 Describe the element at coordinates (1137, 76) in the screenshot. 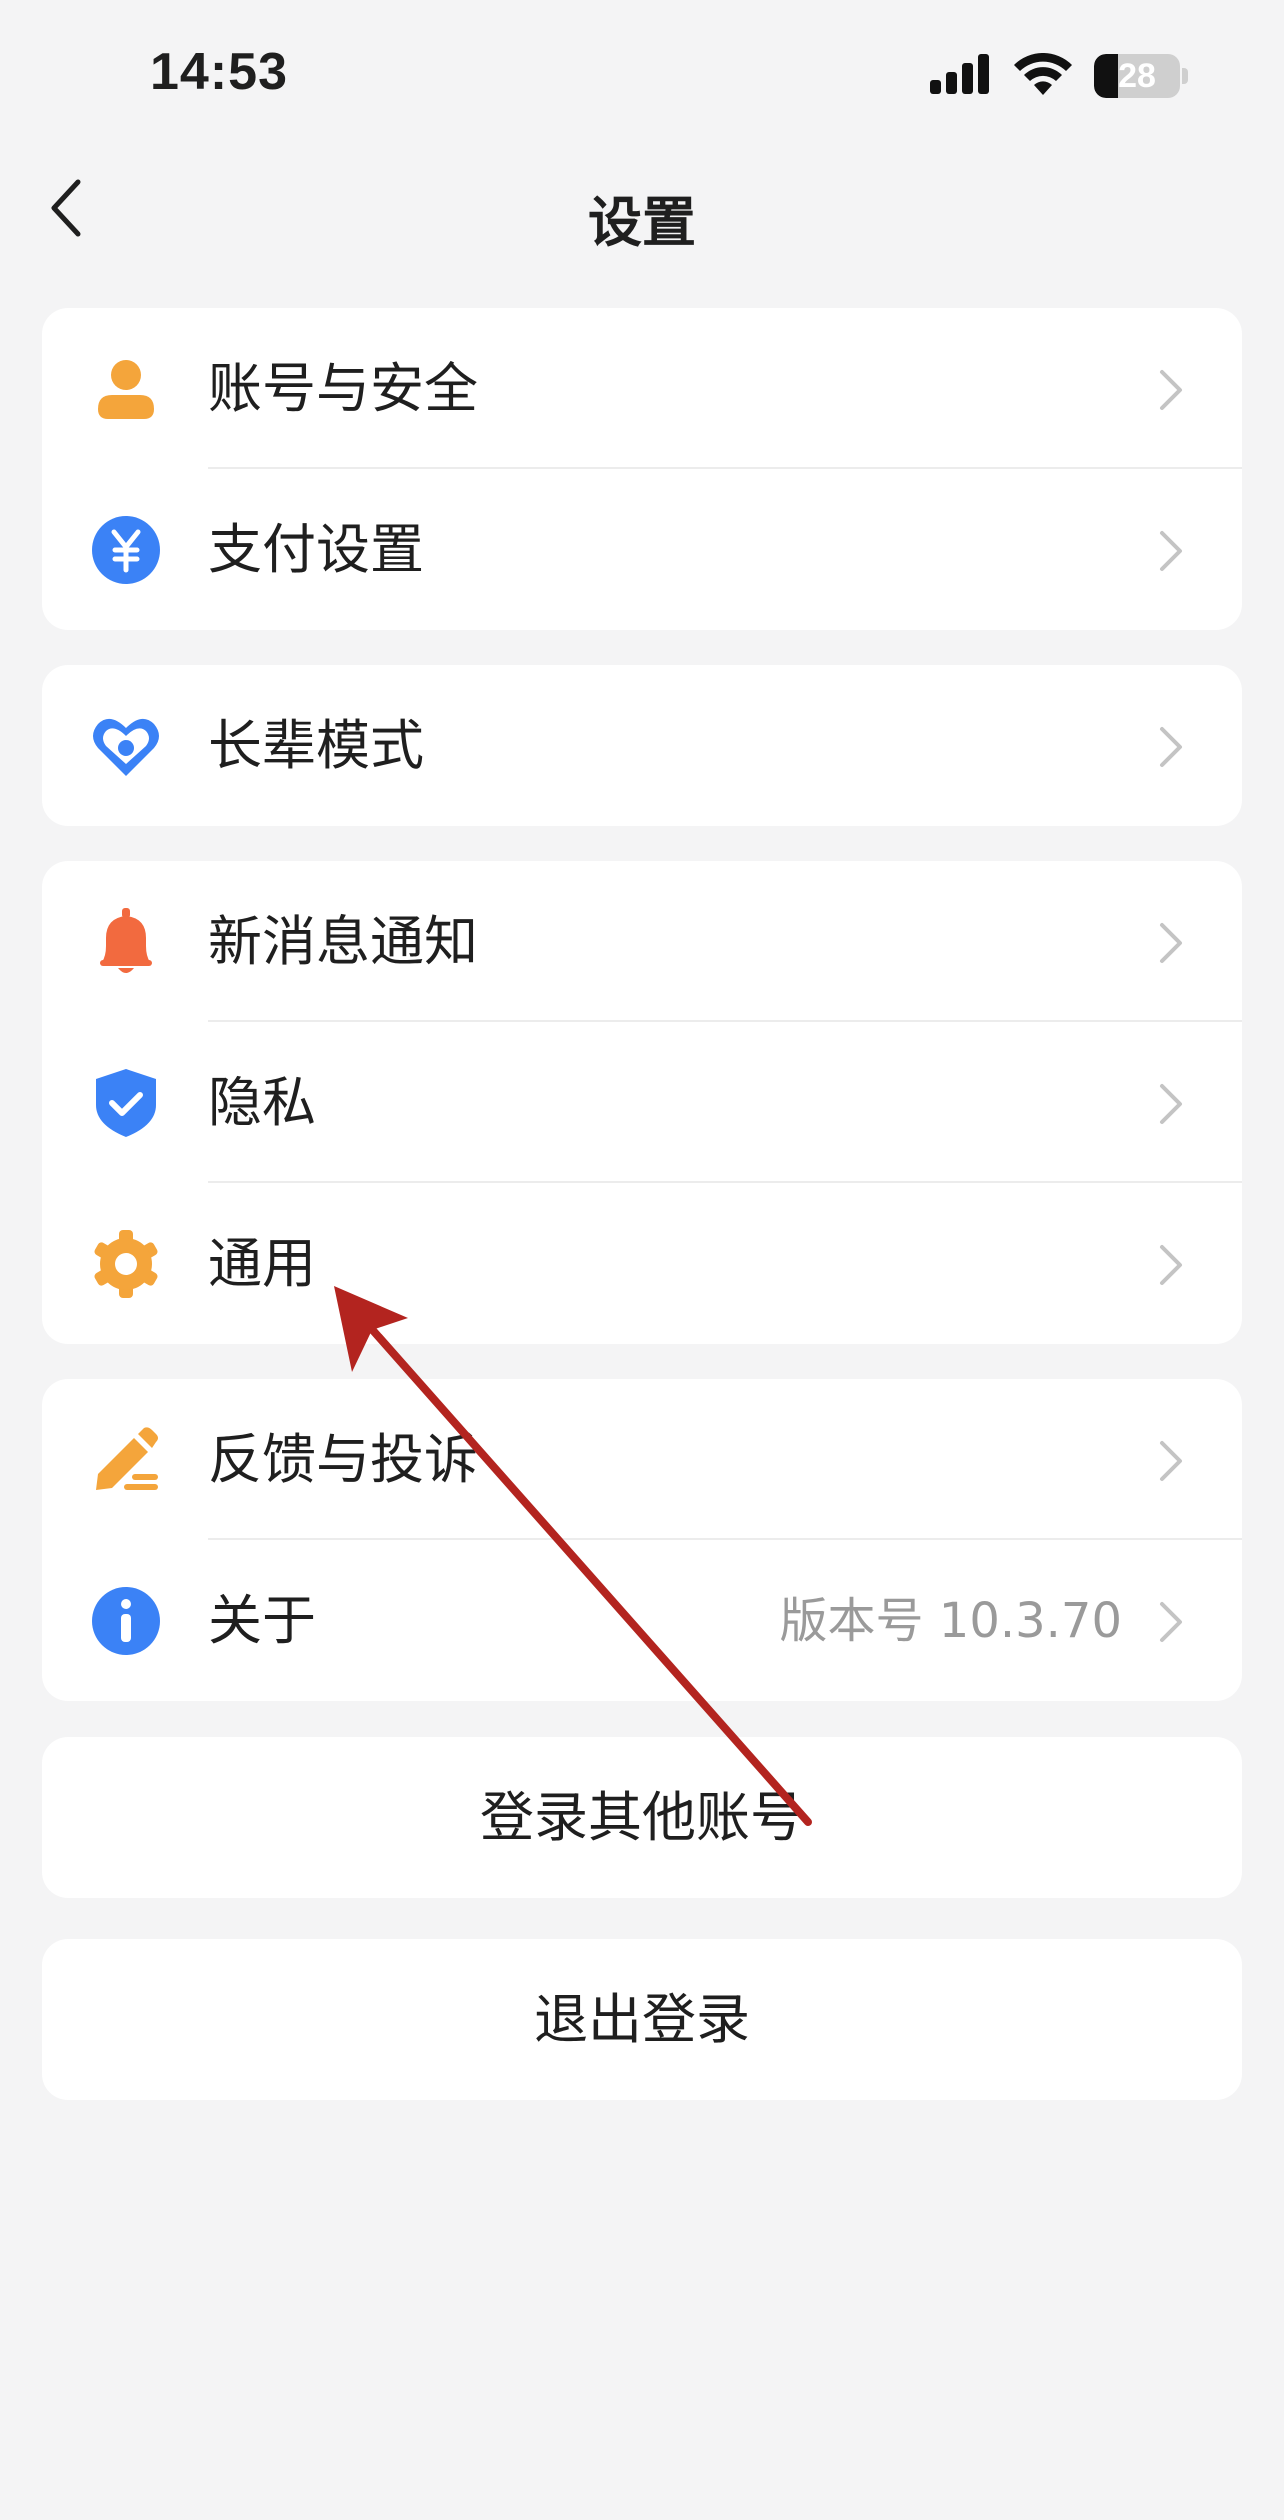

I see `battery-level: 28` at that location.